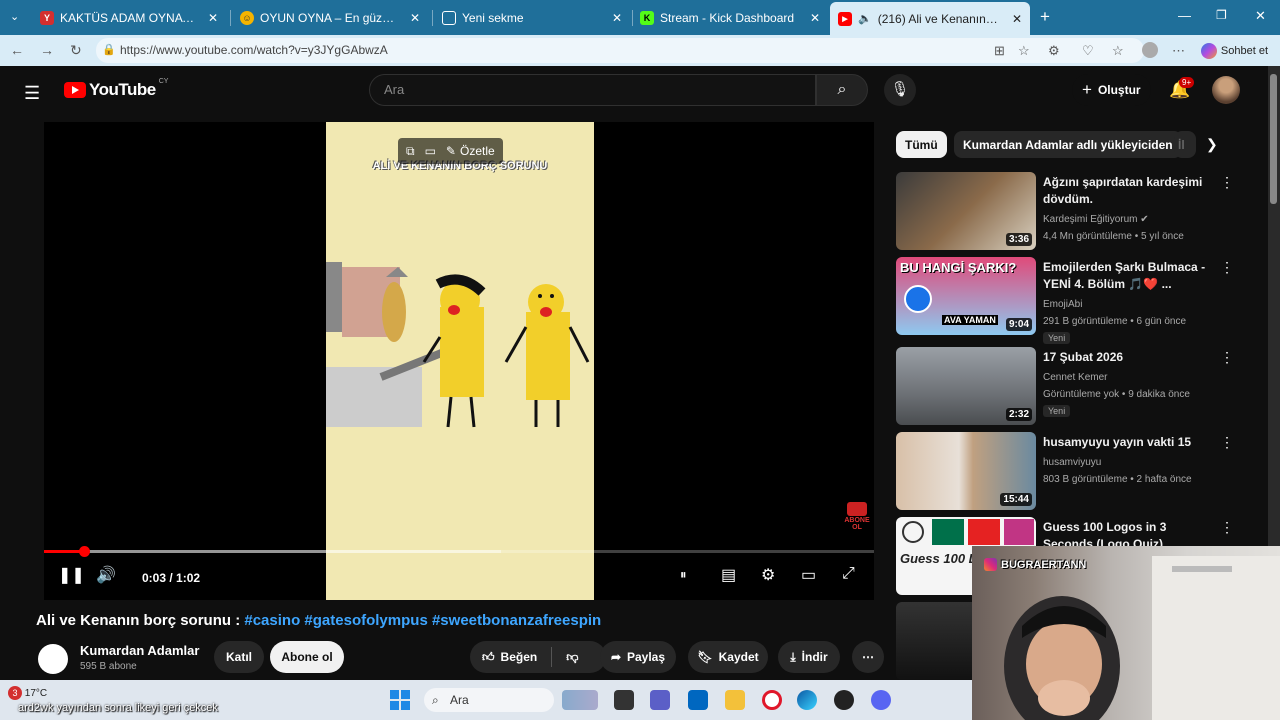 The width and height of the screenshot is (1280, 720). Describe the element at coordinates (930, 18) in the screenshot. I see `browser-tab-5-active: ▶ 🔈 (216) Ali ve Kenanın borç soru ✕` at that location.